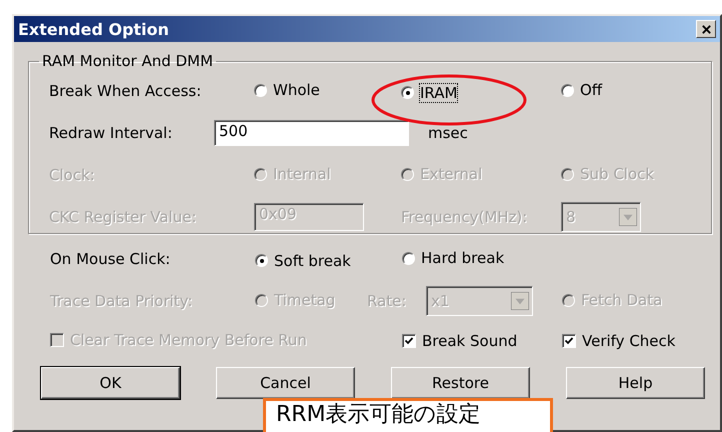 Image resolution: width=722 pixels, height=432 pixels. Describe the element at coordinates (453, 258) in the screenshot. I see `radio-button: Hard break` at that location.